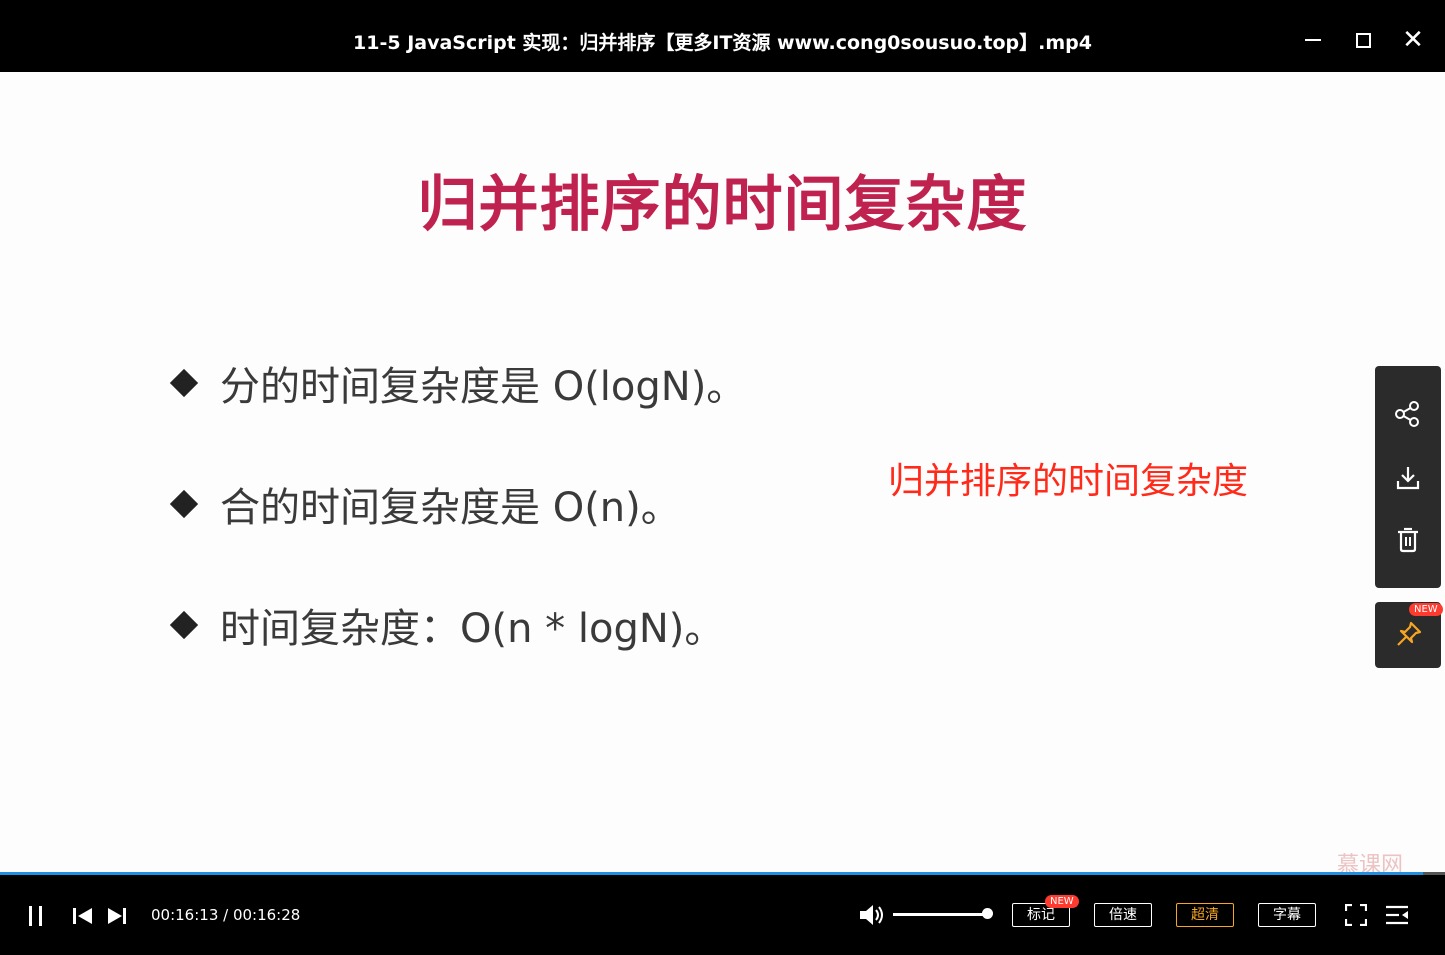 The width and height of the screenshot is (1445, 955). I want to click on bullet-text: 合的时间复杂度是 O(n)。, so click(450, 508).